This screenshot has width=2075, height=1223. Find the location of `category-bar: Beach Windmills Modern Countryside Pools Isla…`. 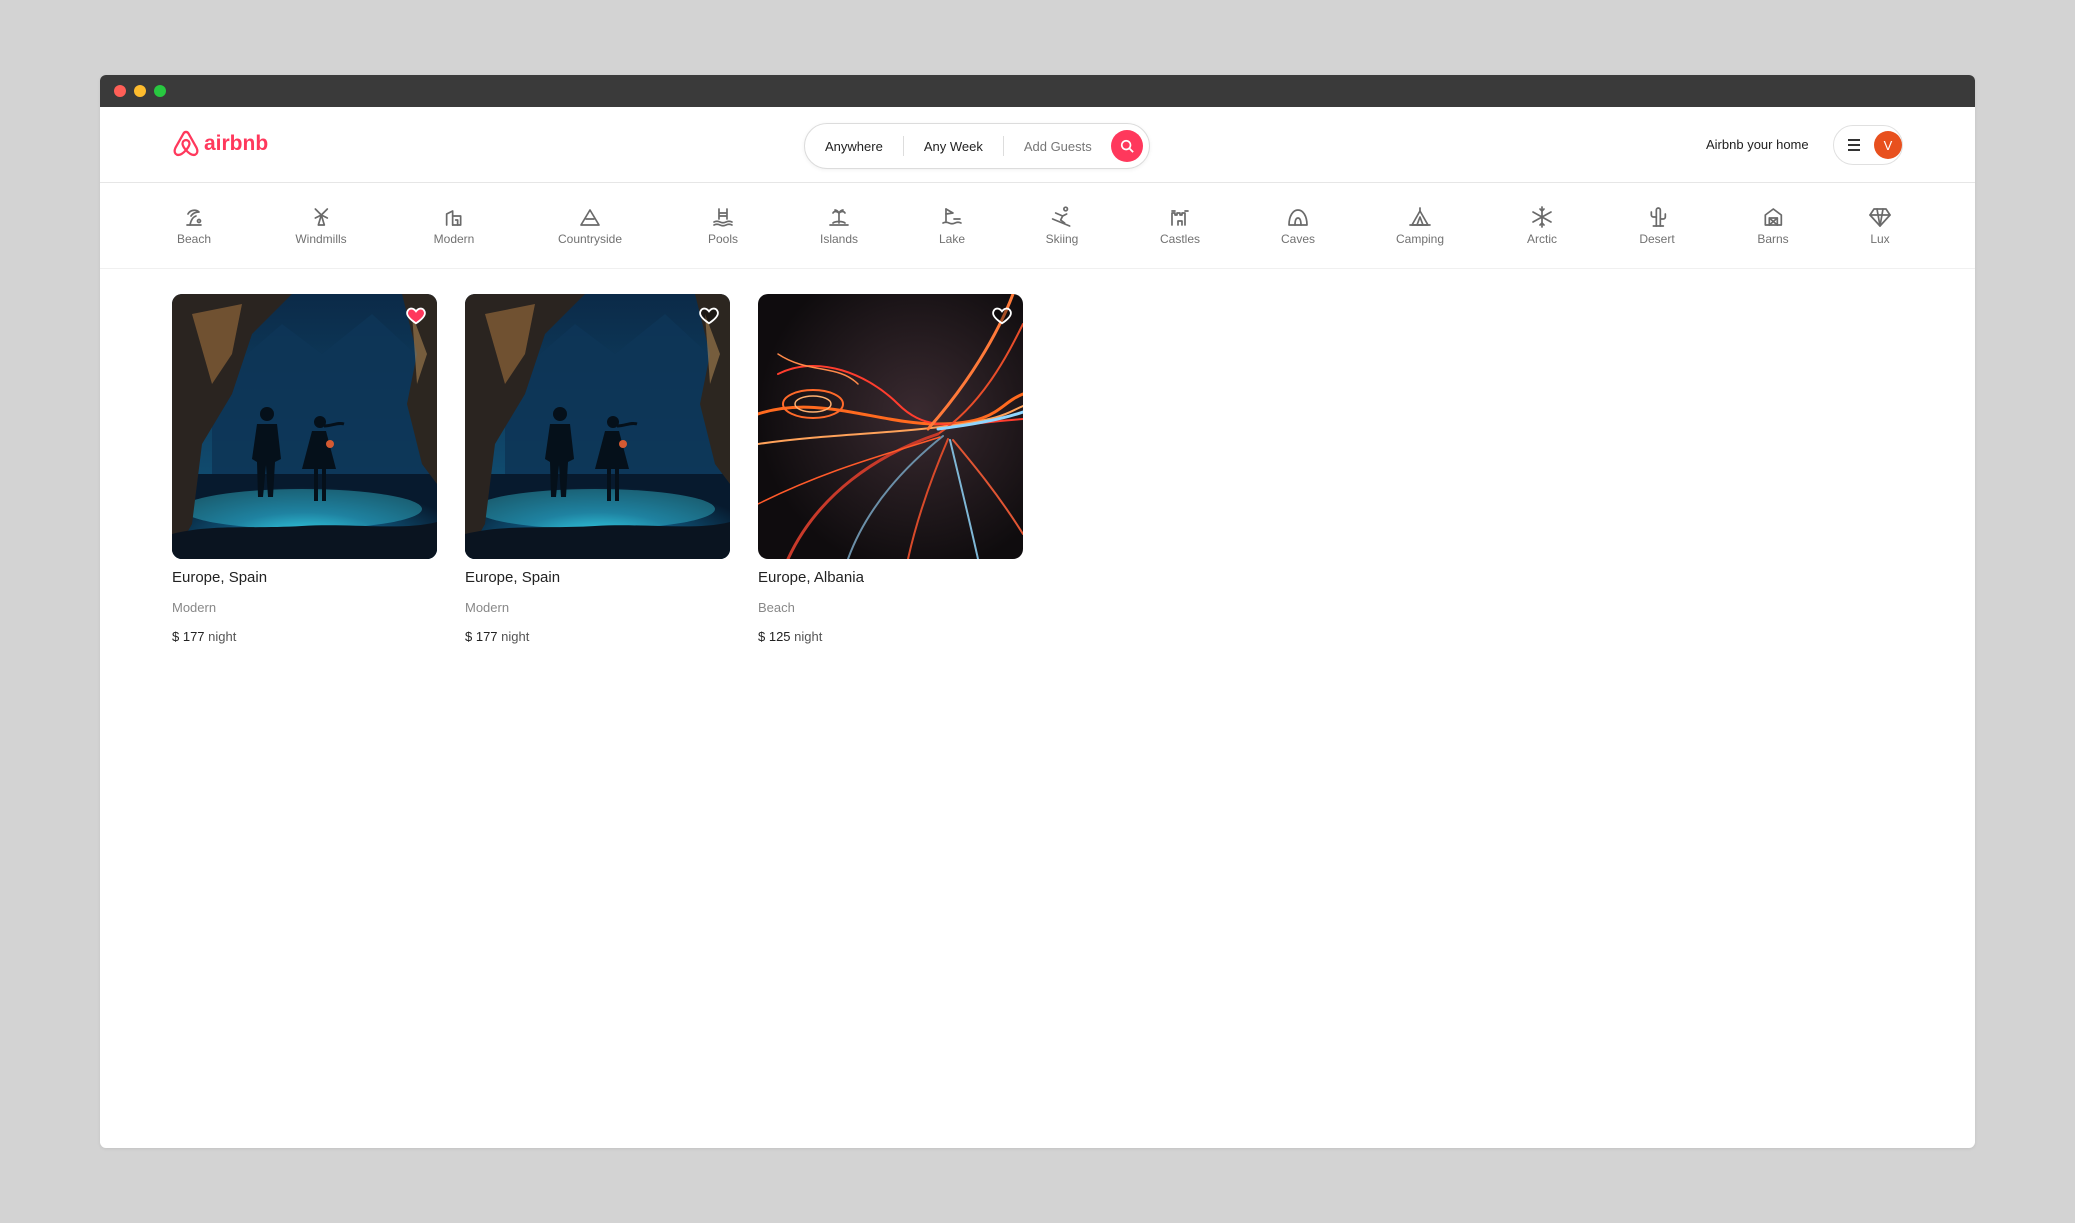

category-bar: Beach Windmills Modern Countryside Pools Isla… is located at coordinates (1037, 226).